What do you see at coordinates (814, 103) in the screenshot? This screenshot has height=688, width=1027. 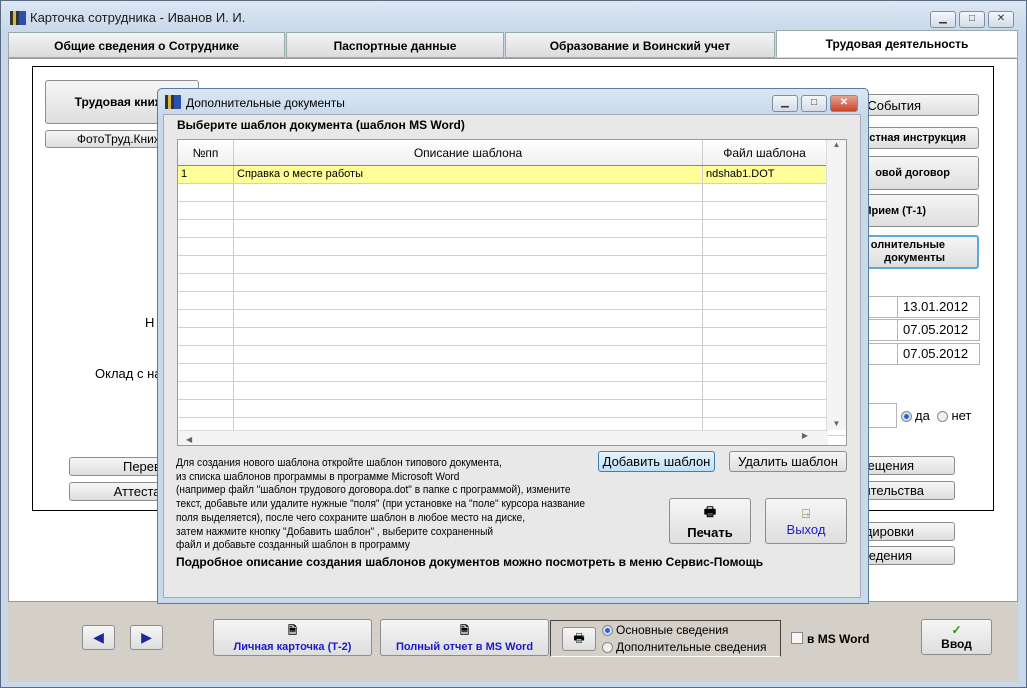 I see `dialog-maximize-button: □` at bounding box center [814, 103].